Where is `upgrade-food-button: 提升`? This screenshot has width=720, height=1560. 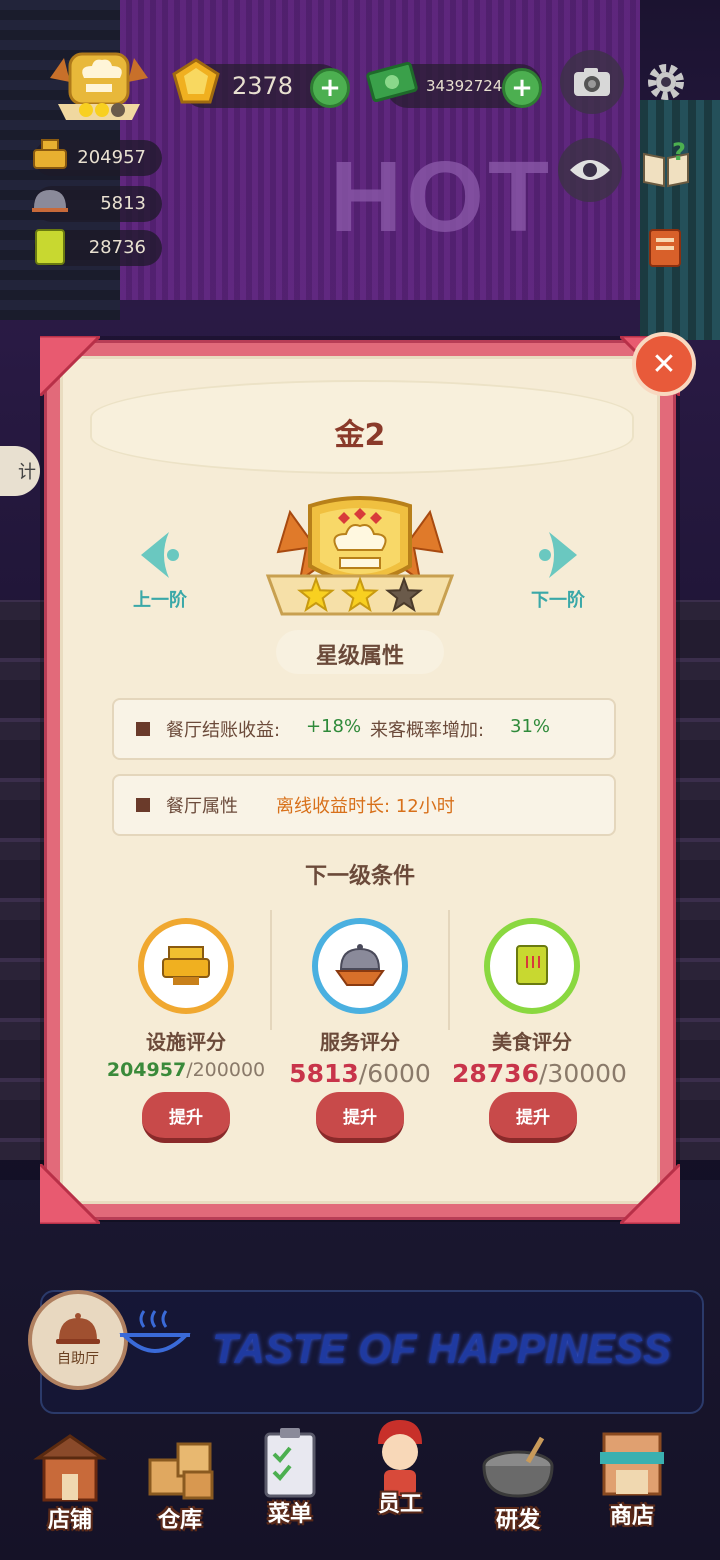
upgrade-food-button: 提升 is located at coordinates (533, 1117).